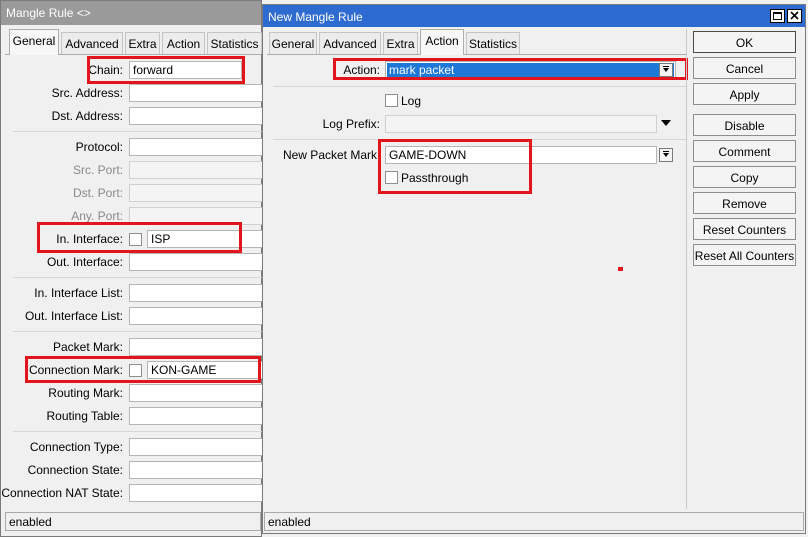 This screenshot has width=808, height=537. I want to click on highlight-connection-mark, so click(143, 369).